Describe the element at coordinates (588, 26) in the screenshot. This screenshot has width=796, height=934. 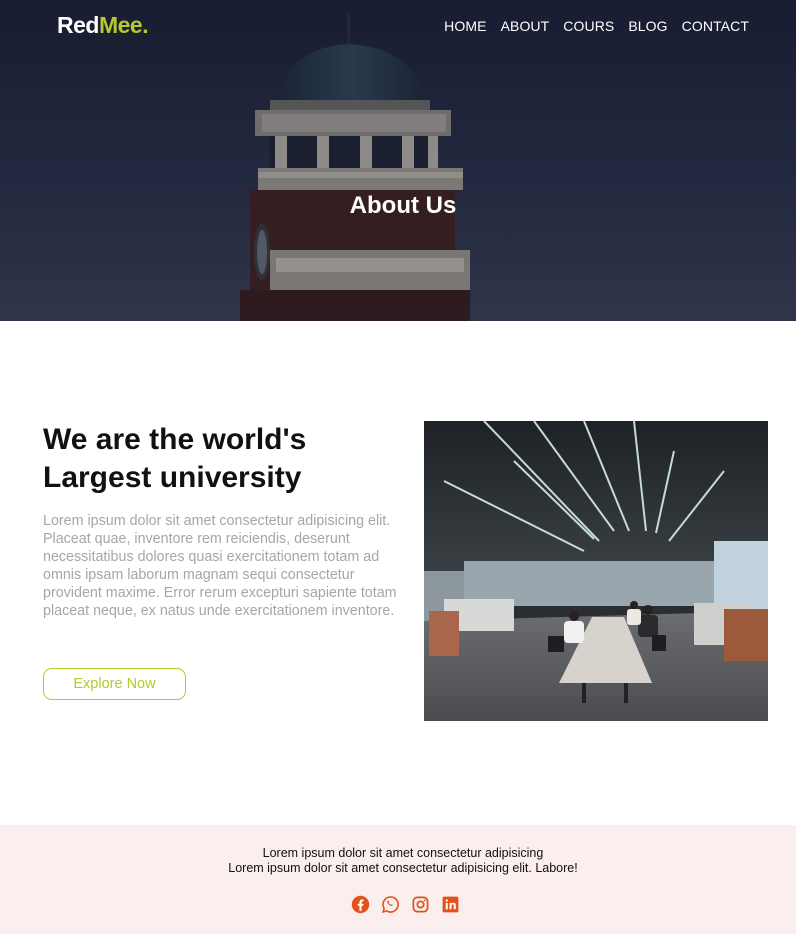
I see `nav-cours: COURS` at that location.